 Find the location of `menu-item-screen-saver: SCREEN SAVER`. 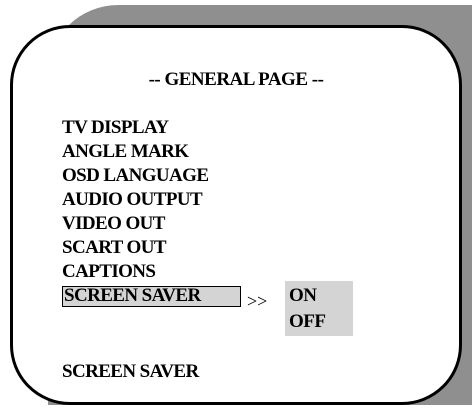

menu-item-screen-saver: SCREEN SAVER is located at coordinates (151, 296).